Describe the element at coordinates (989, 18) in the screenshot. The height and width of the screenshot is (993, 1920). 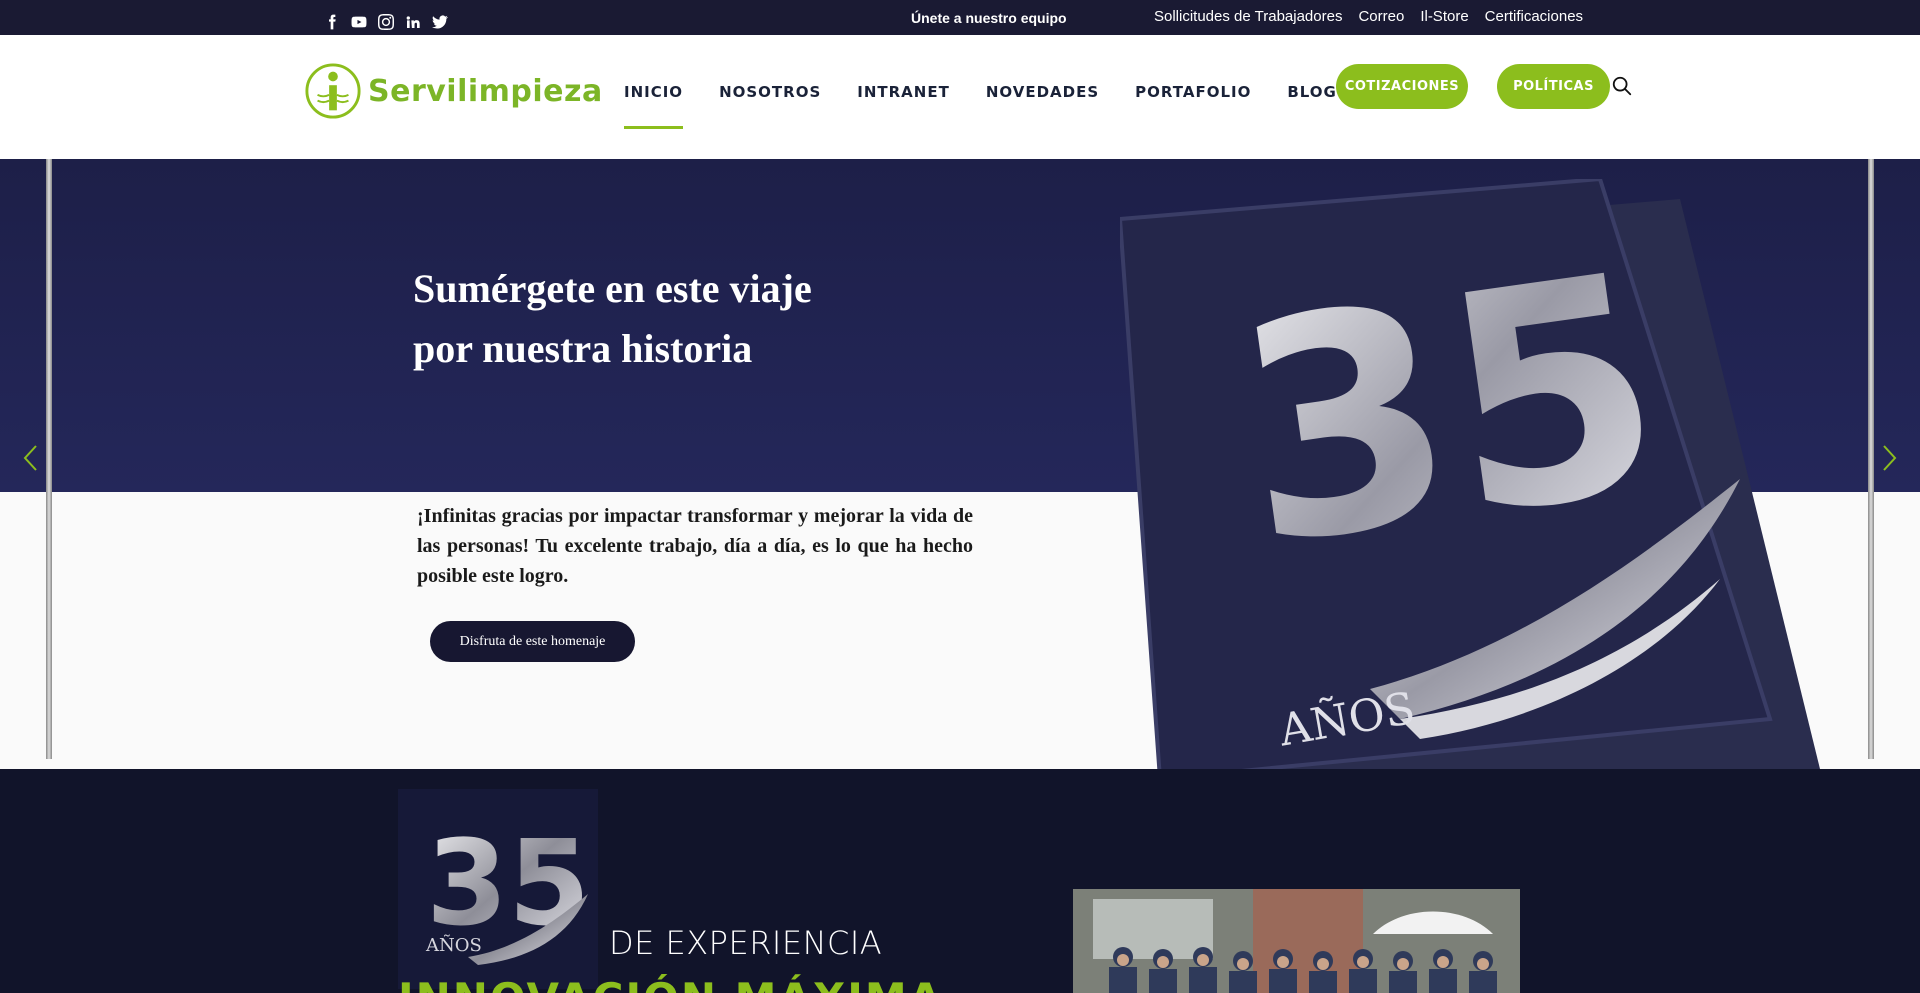
I see `join-team-link: Únete a nuestro equipo` at that location.